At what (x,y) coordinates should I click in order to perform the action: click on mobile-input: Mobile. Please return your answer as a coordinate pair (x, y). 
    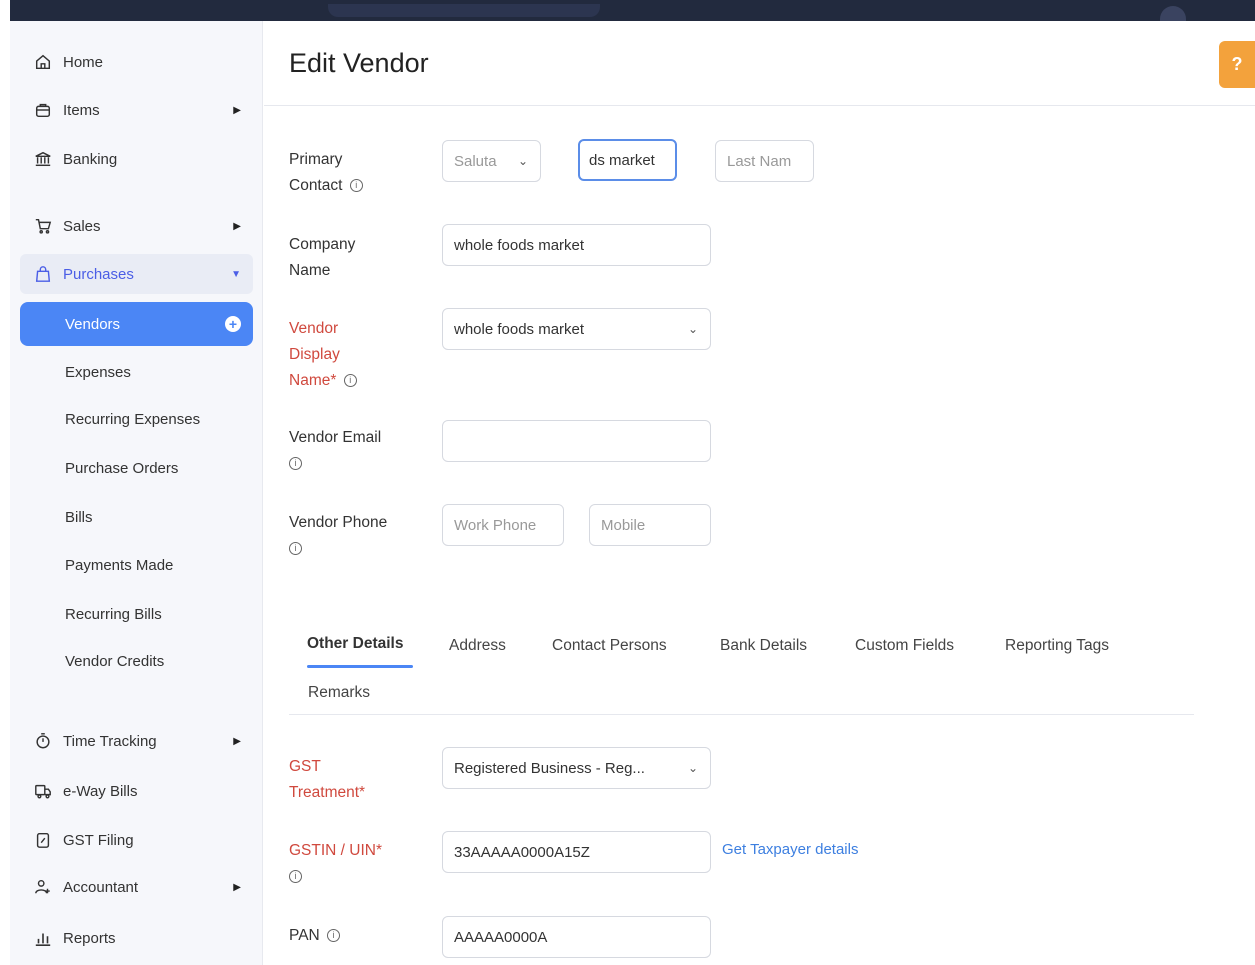
    Looking at the image, I should click on (650, 525).